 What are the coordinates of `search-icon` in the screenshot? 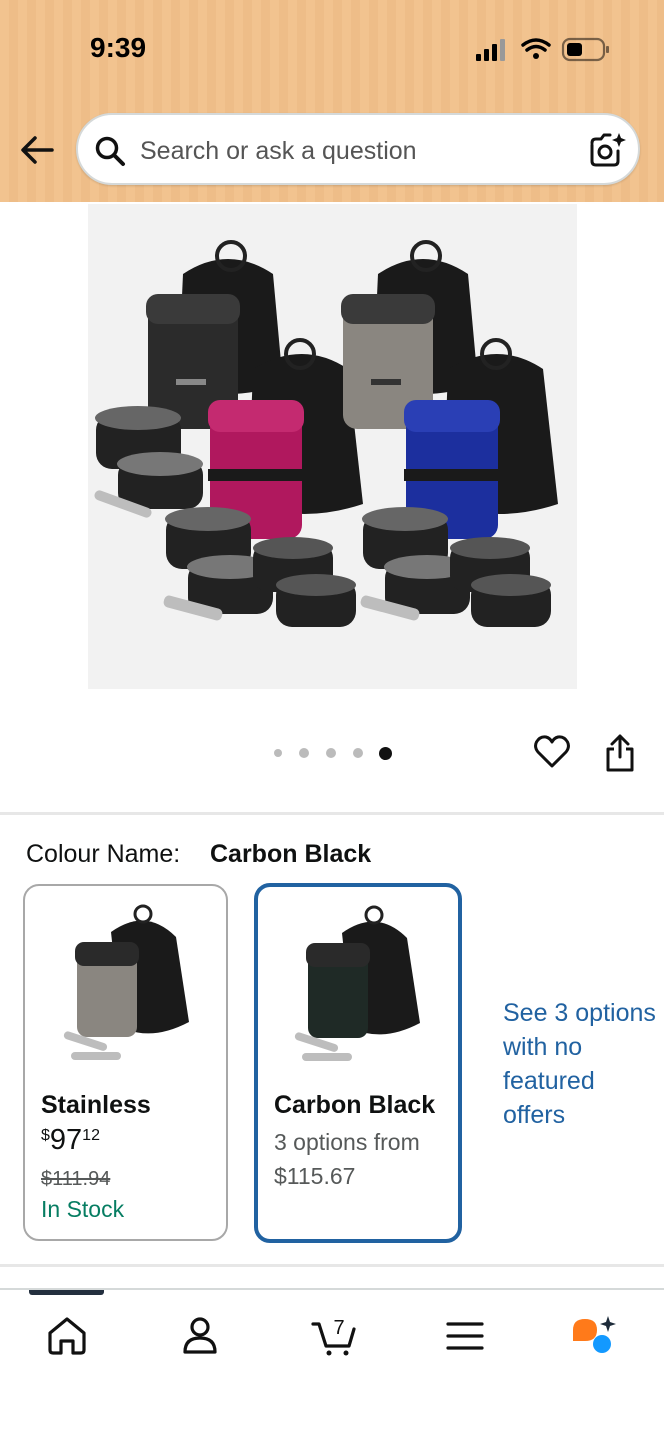 It's located at (110, 151).